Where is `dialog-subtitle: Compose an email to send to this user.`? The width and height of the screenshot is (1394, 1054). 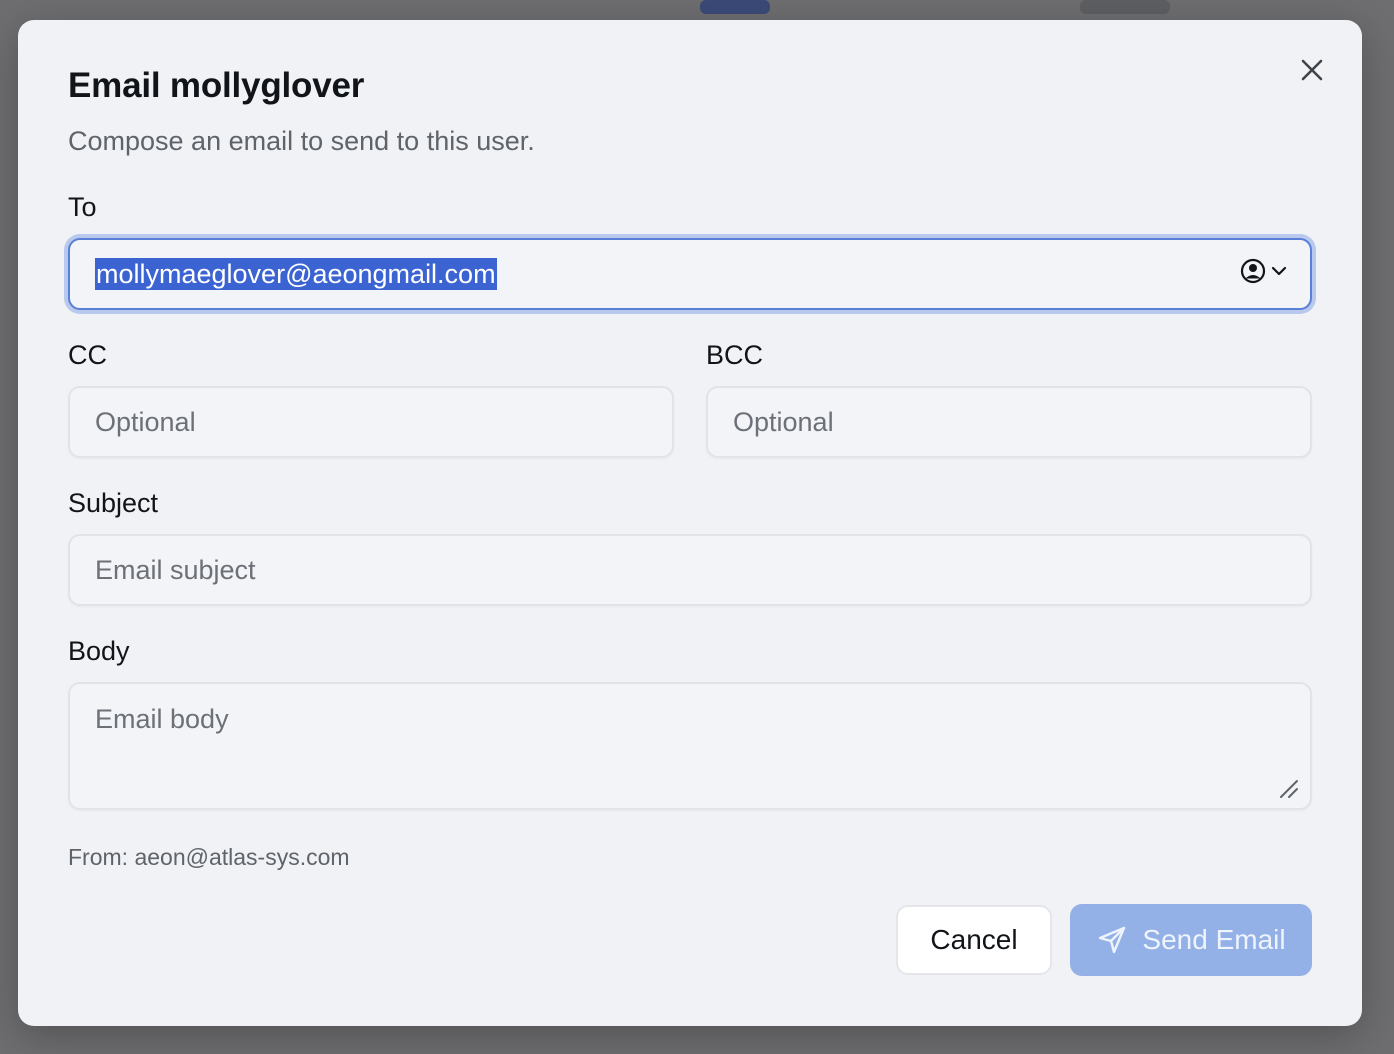 dialog-subtitle: Compose an email to send to this user. is located at coordinates (301, 141).